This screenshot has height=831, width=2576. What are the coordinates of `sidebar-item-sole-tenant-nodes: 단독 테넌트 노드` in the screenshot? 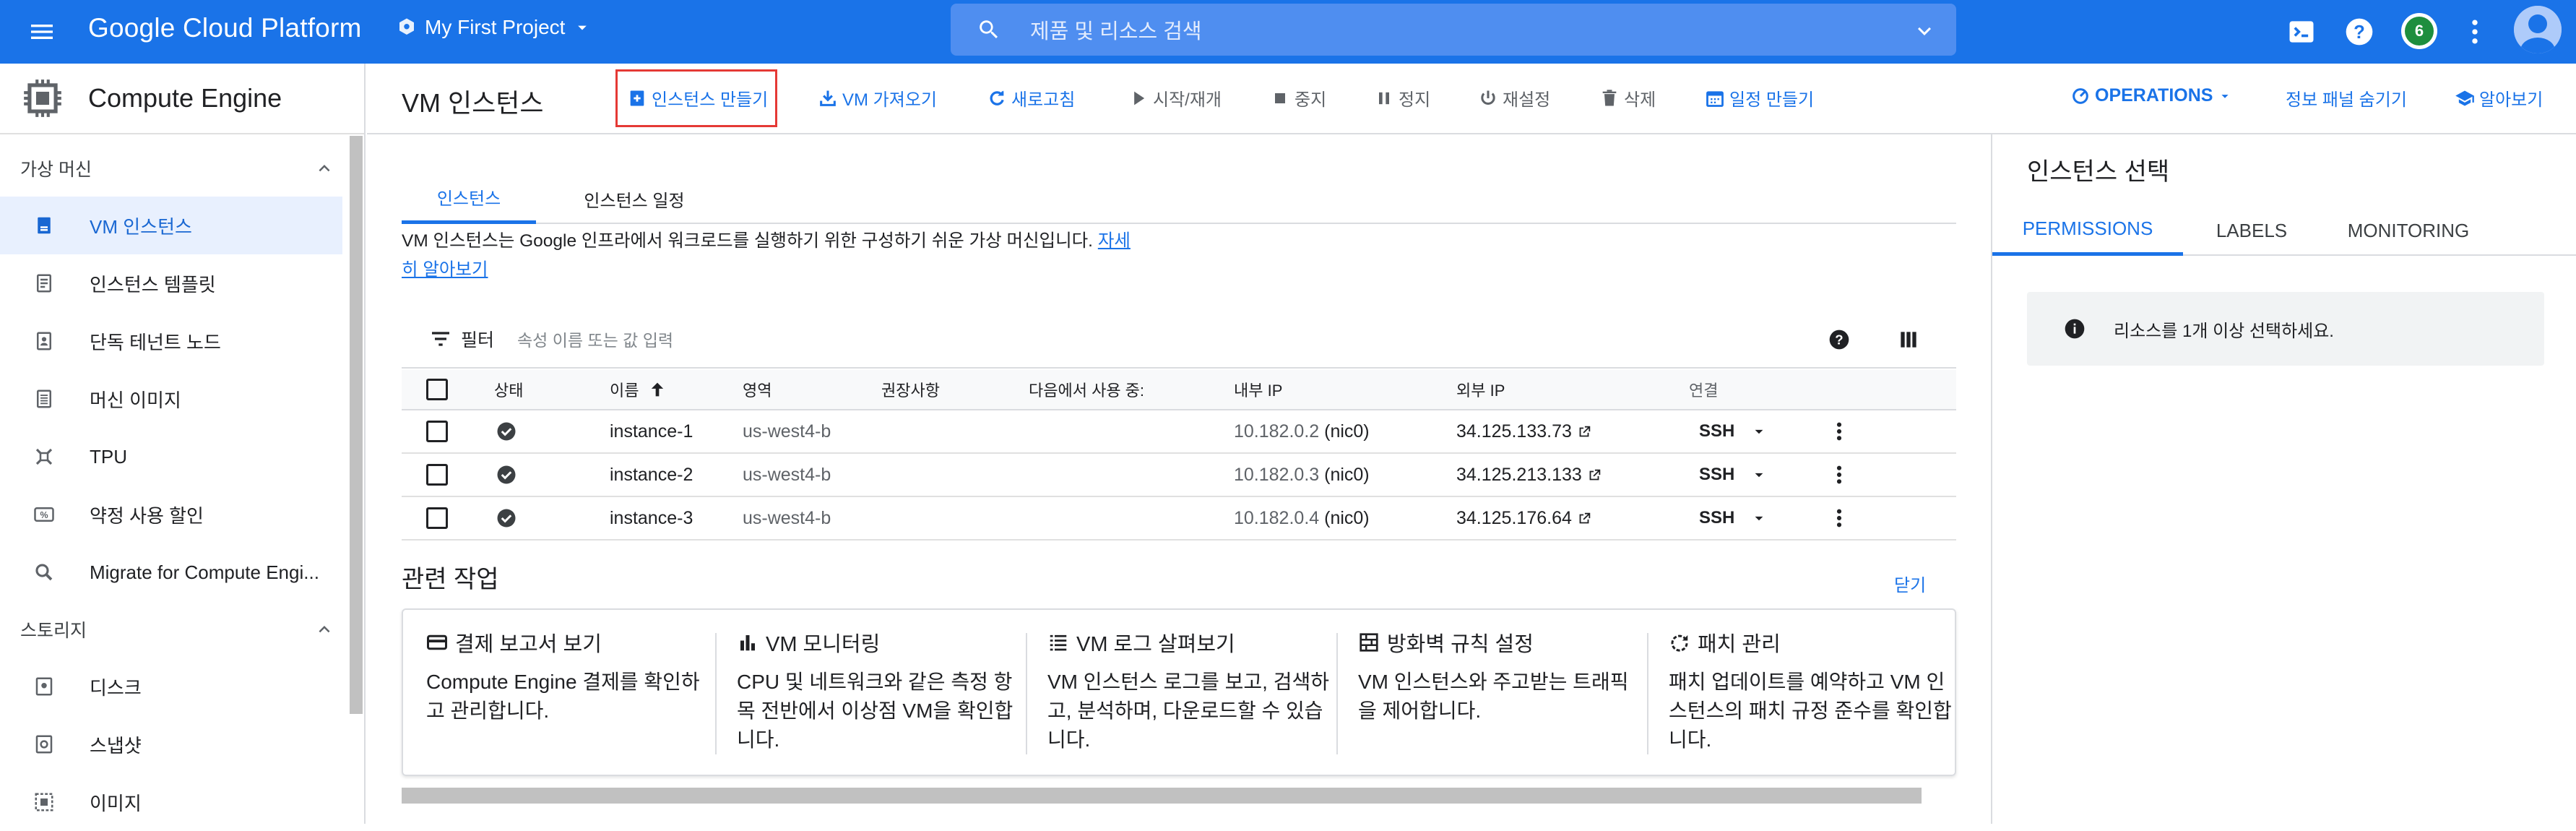 It's located at (171, 341).